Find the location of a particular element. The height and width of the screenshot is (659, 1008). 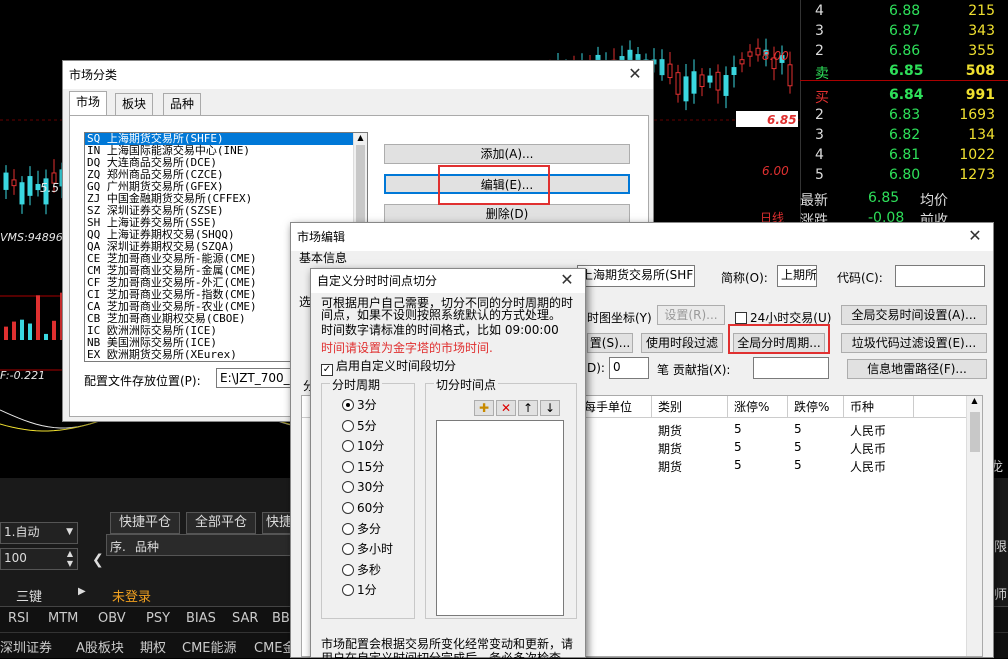

period-radio: 15分 is located at coordinates (363, 466).